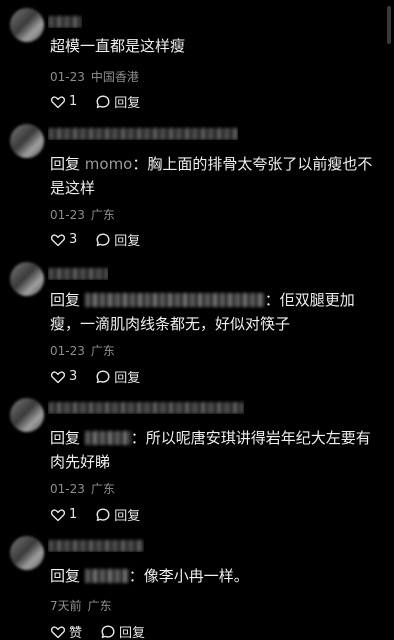  I want to click on comment-actions: 赞 回复, so click(106, 631).